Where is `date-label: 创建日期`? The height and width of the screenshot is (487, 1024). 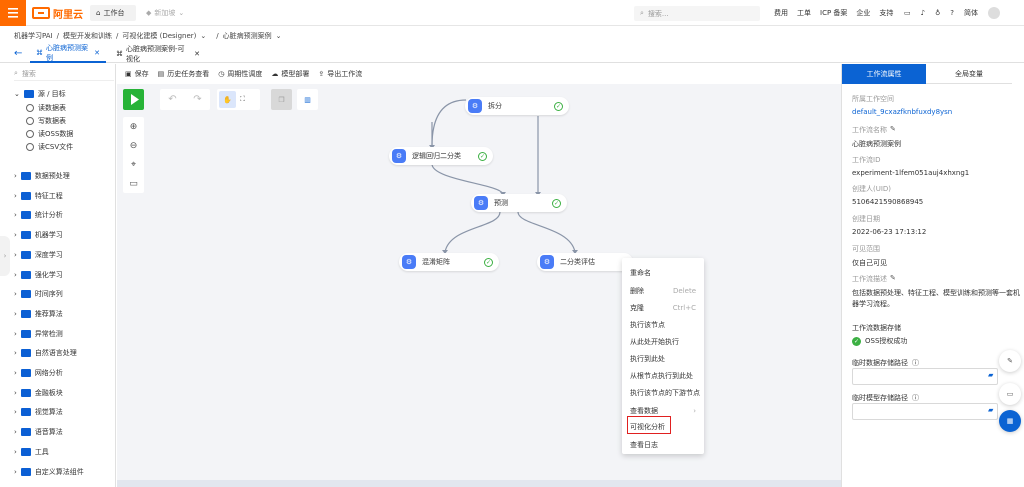 date-label: 创建日期 is located at coordinates (866, 219).